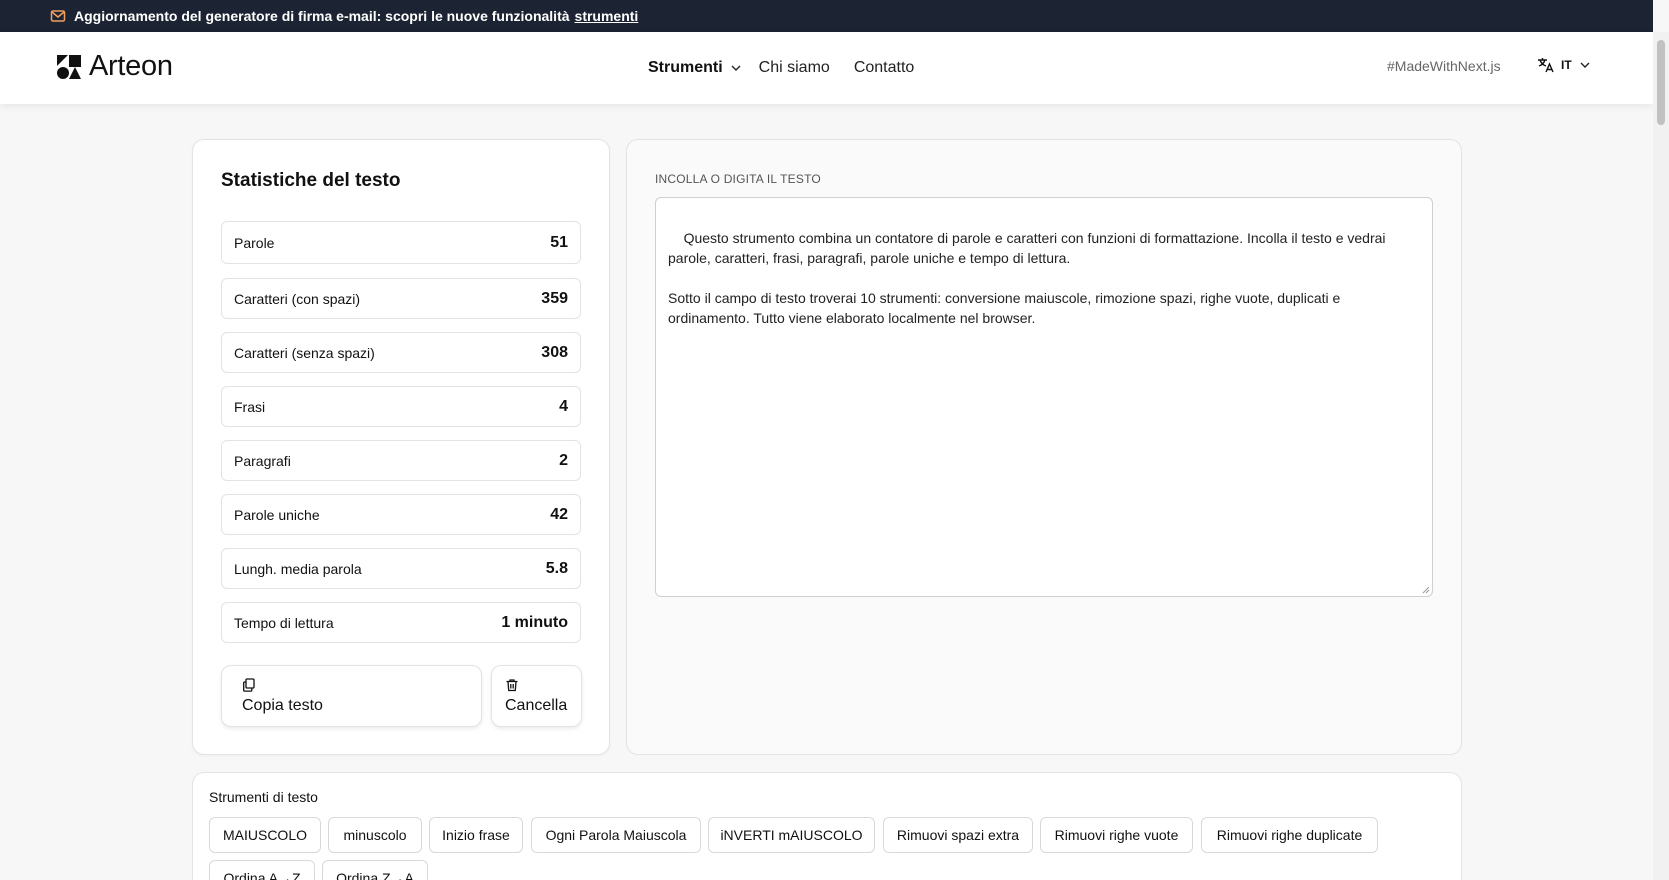 The height and width of the screenshot is (880, 1669). I want to click on nav-item-strumenti: Strumenti, so click(694, 68).